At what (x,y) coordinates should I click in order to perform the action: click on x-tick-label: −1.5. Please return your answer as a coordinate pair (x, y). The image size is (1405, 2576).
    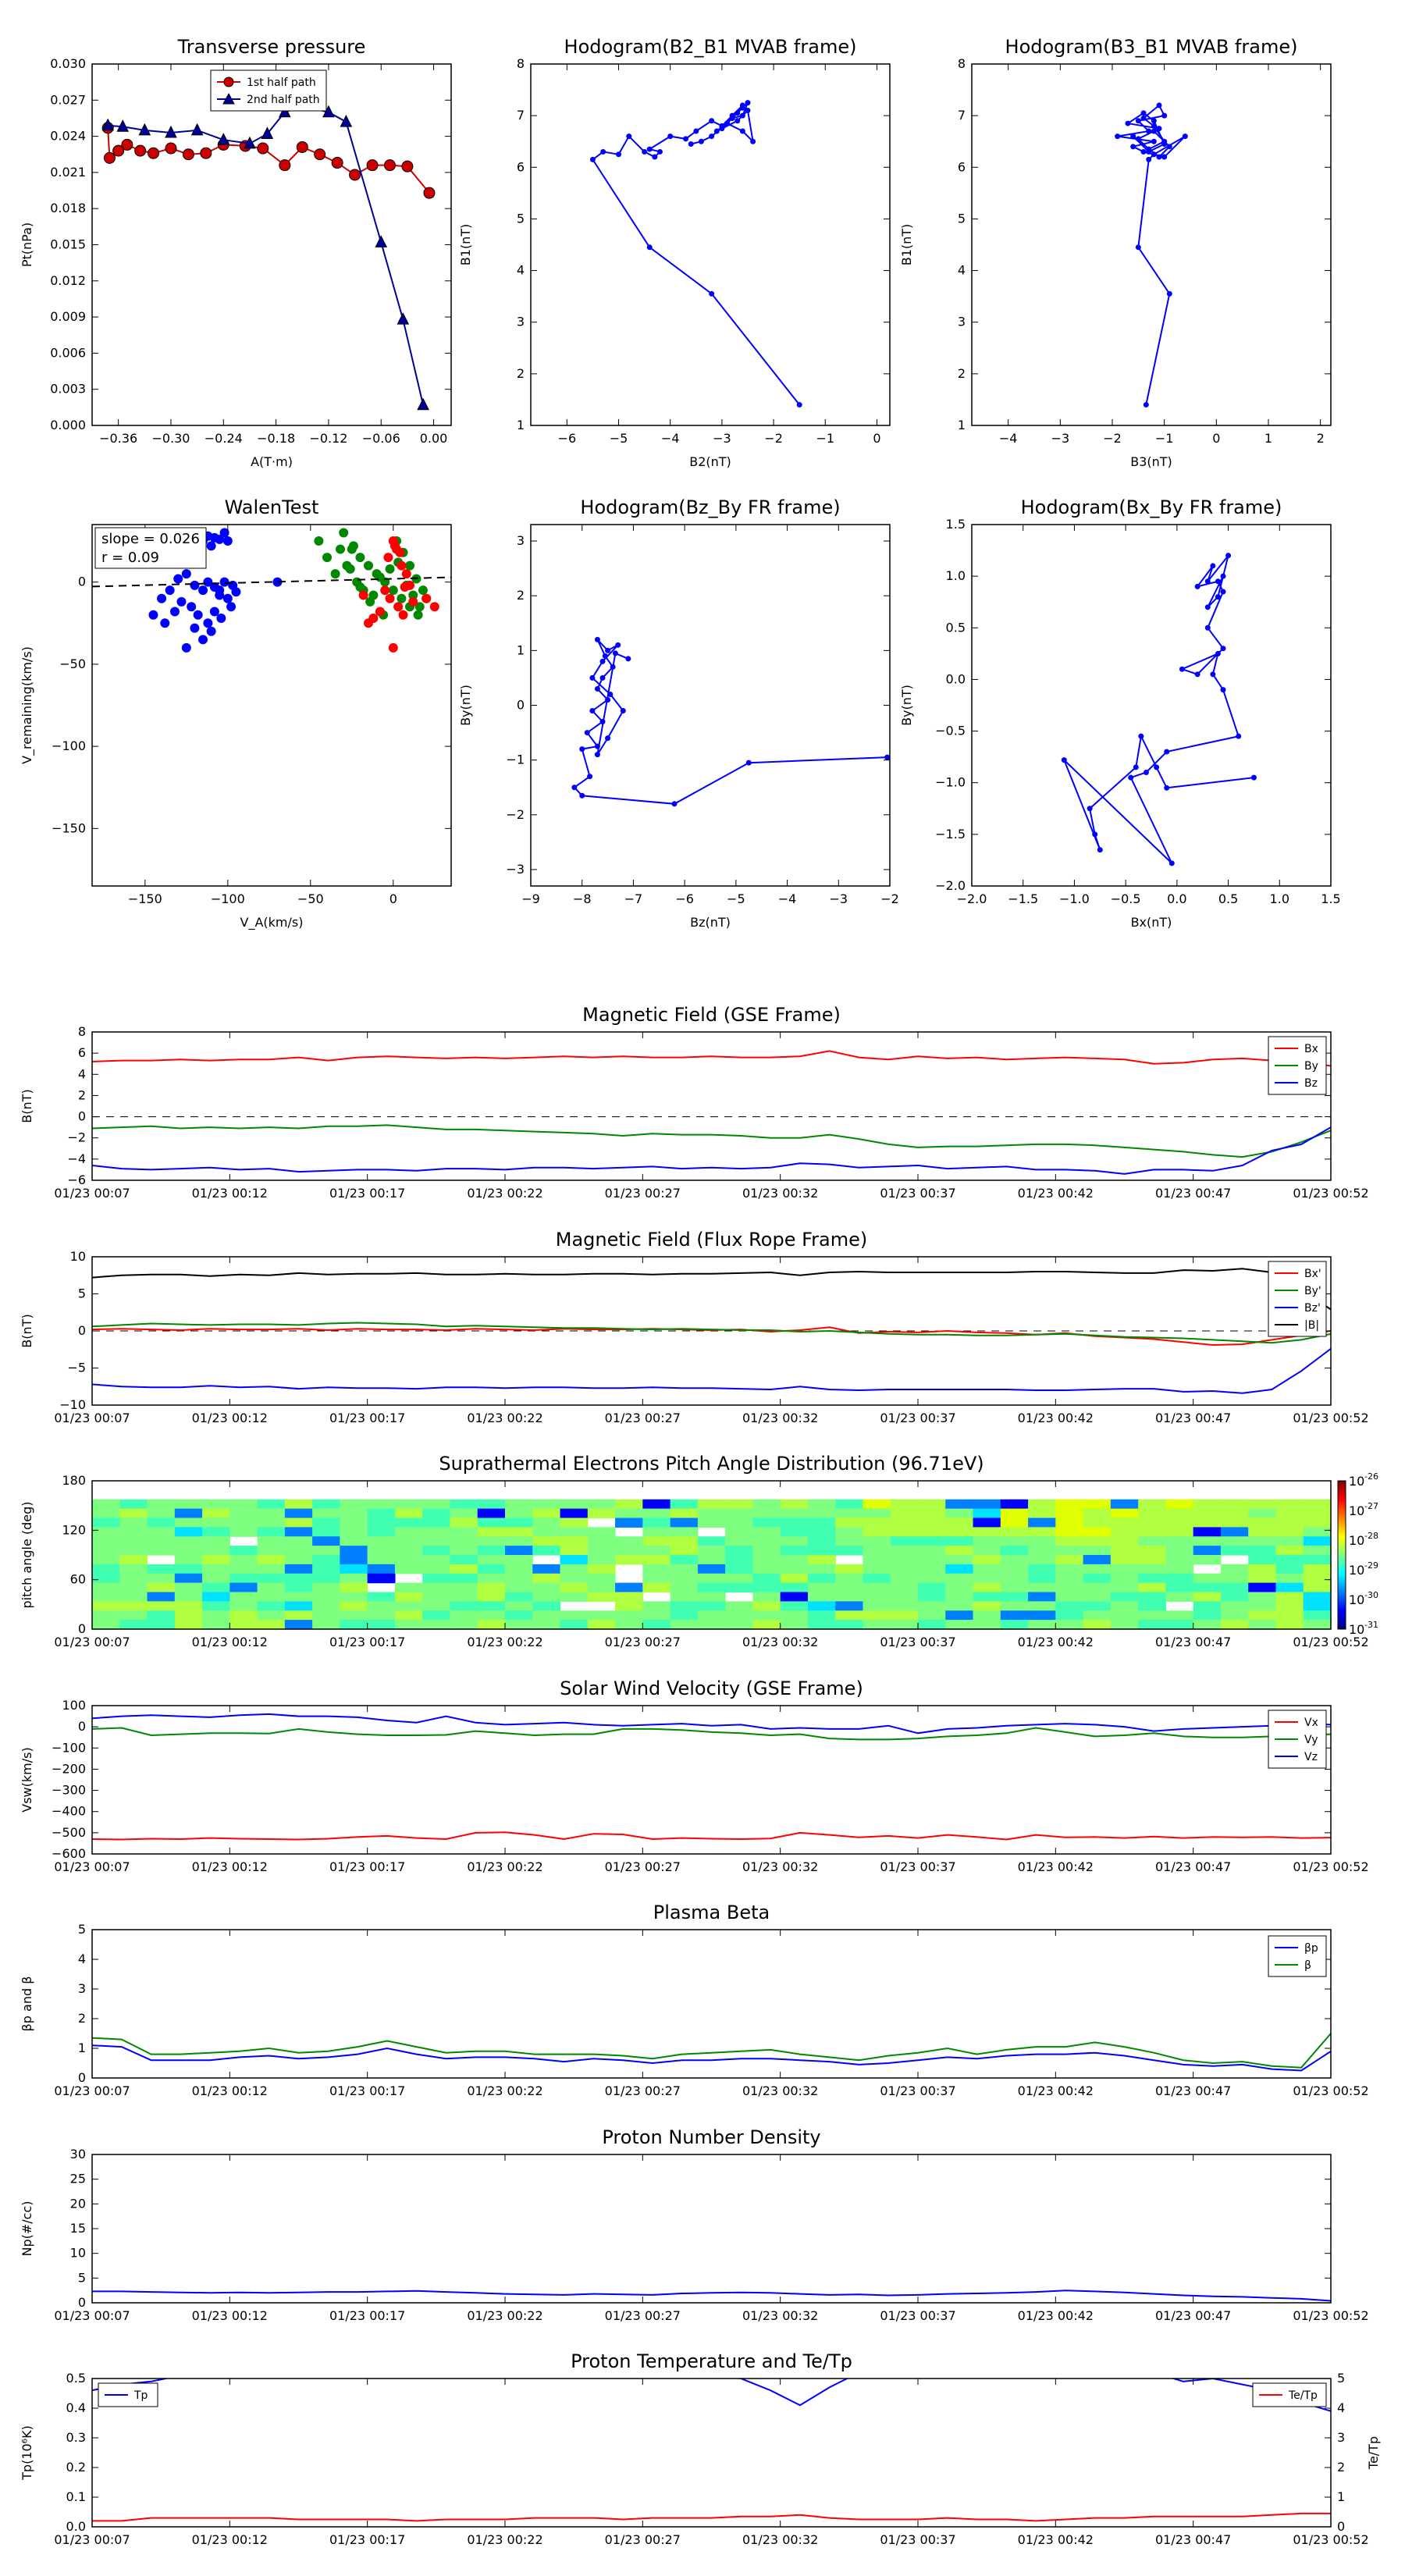
    Looking at the image, I should click on (1023, 899).